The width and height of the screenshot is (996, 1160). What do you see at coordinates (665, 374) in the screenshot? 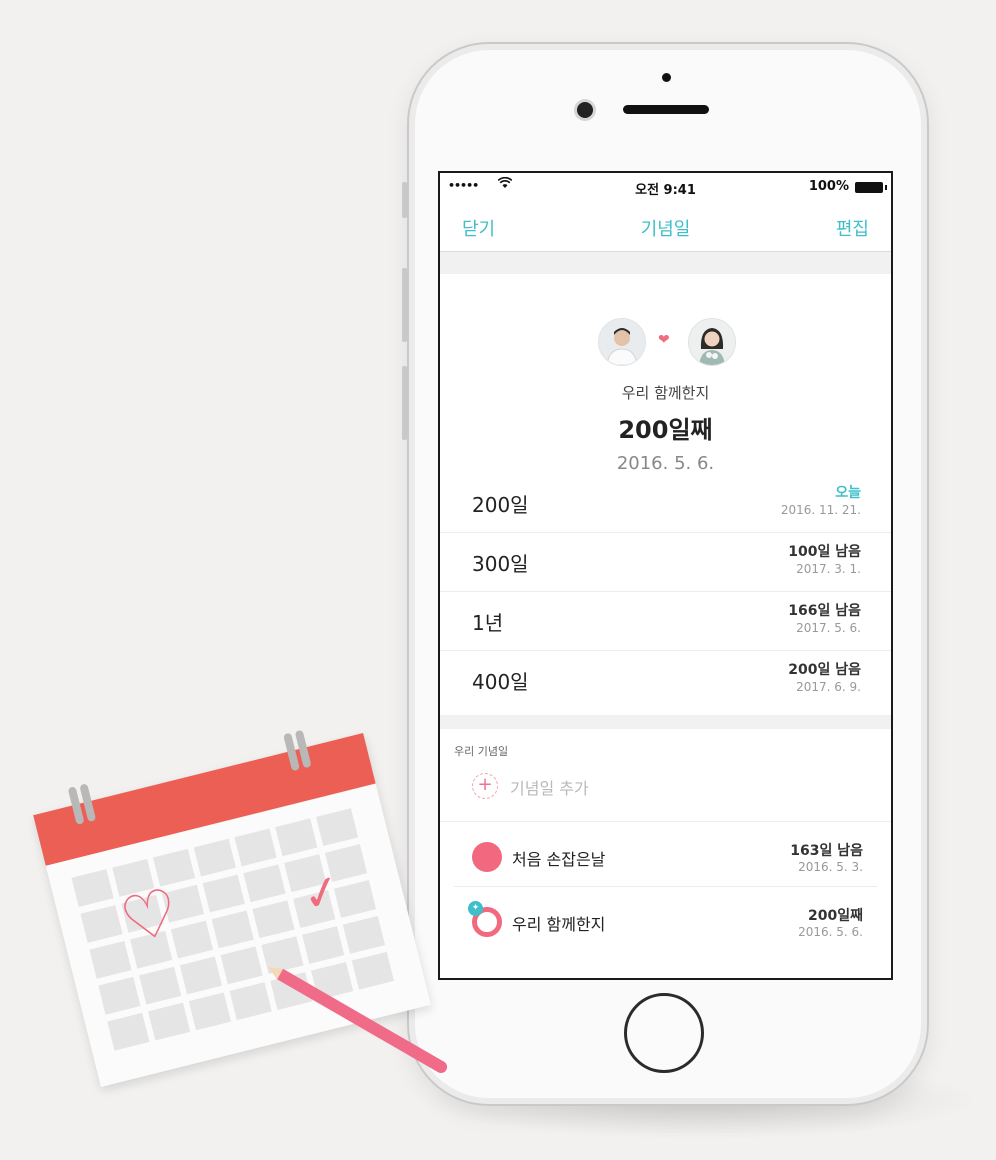
I see `couple-summary: ❤ 우리 함께한지 200일째 2016. 5. 6.` at bounding box center [665, 374].